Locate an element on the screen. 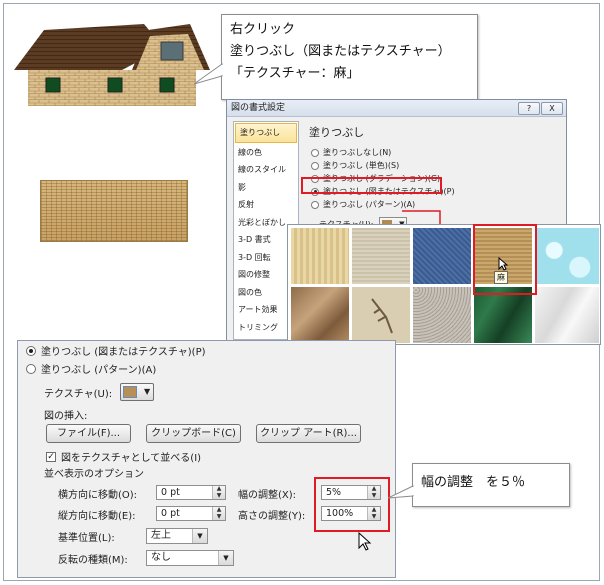 Image resolution: width=604 pixels, height=585 pixels. texture-dropdown: ▼ is located at coordinates (137, 392).